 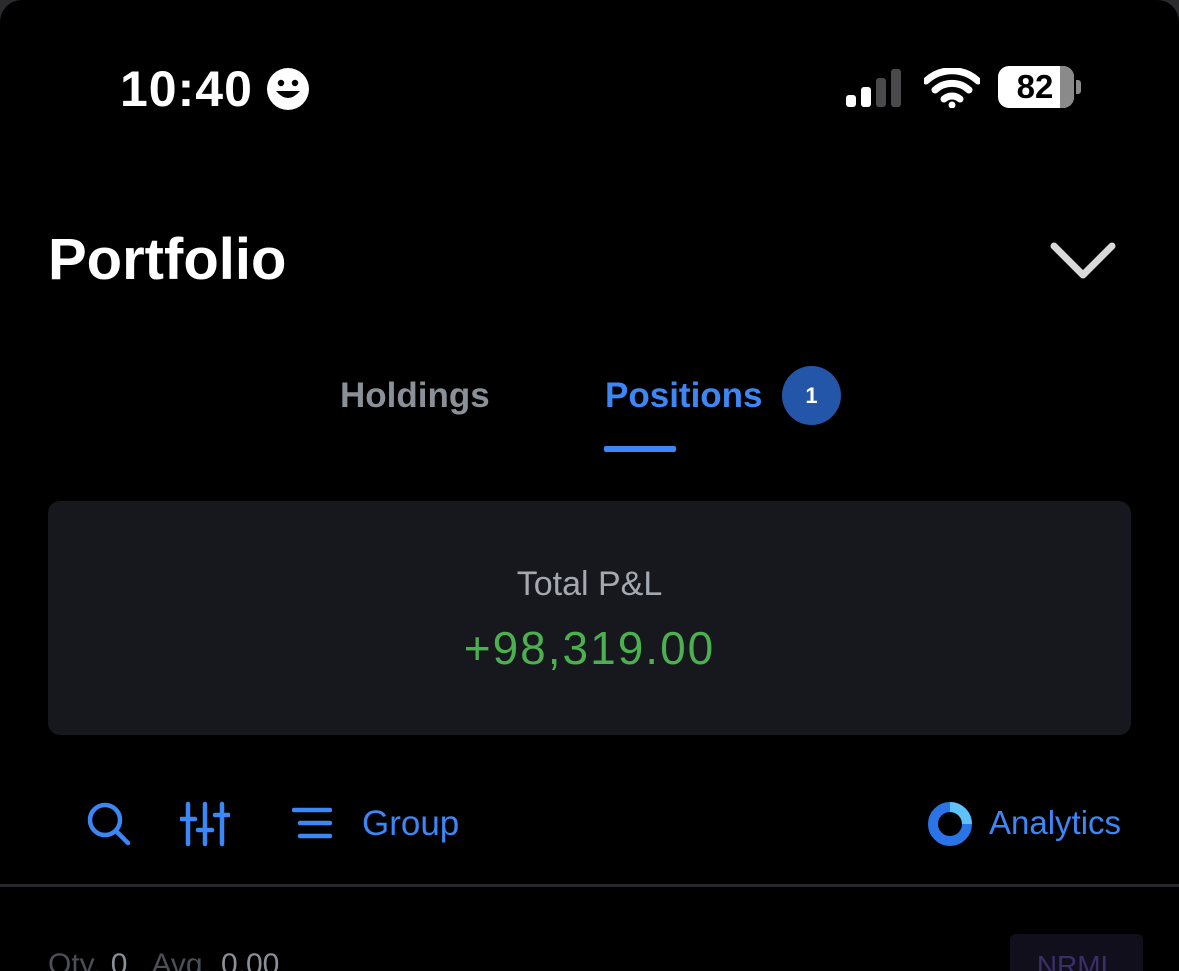 I want to click on tab-holdings: Holdings, so click(x=415, y=396).